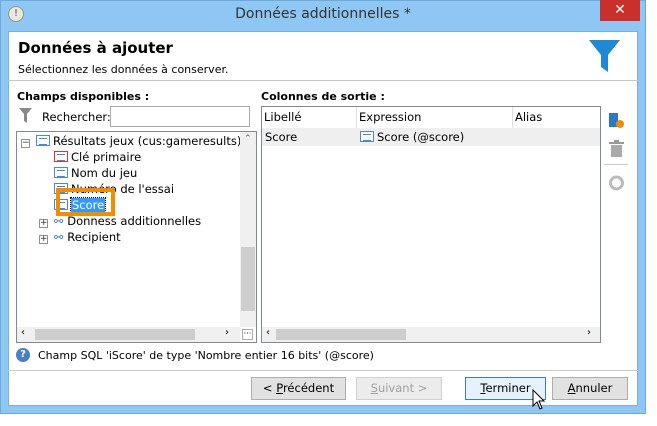  What do you see at coordinates (25, 115) in the screenshot?
I see `filter-icon` at bounding box center [25, 115].